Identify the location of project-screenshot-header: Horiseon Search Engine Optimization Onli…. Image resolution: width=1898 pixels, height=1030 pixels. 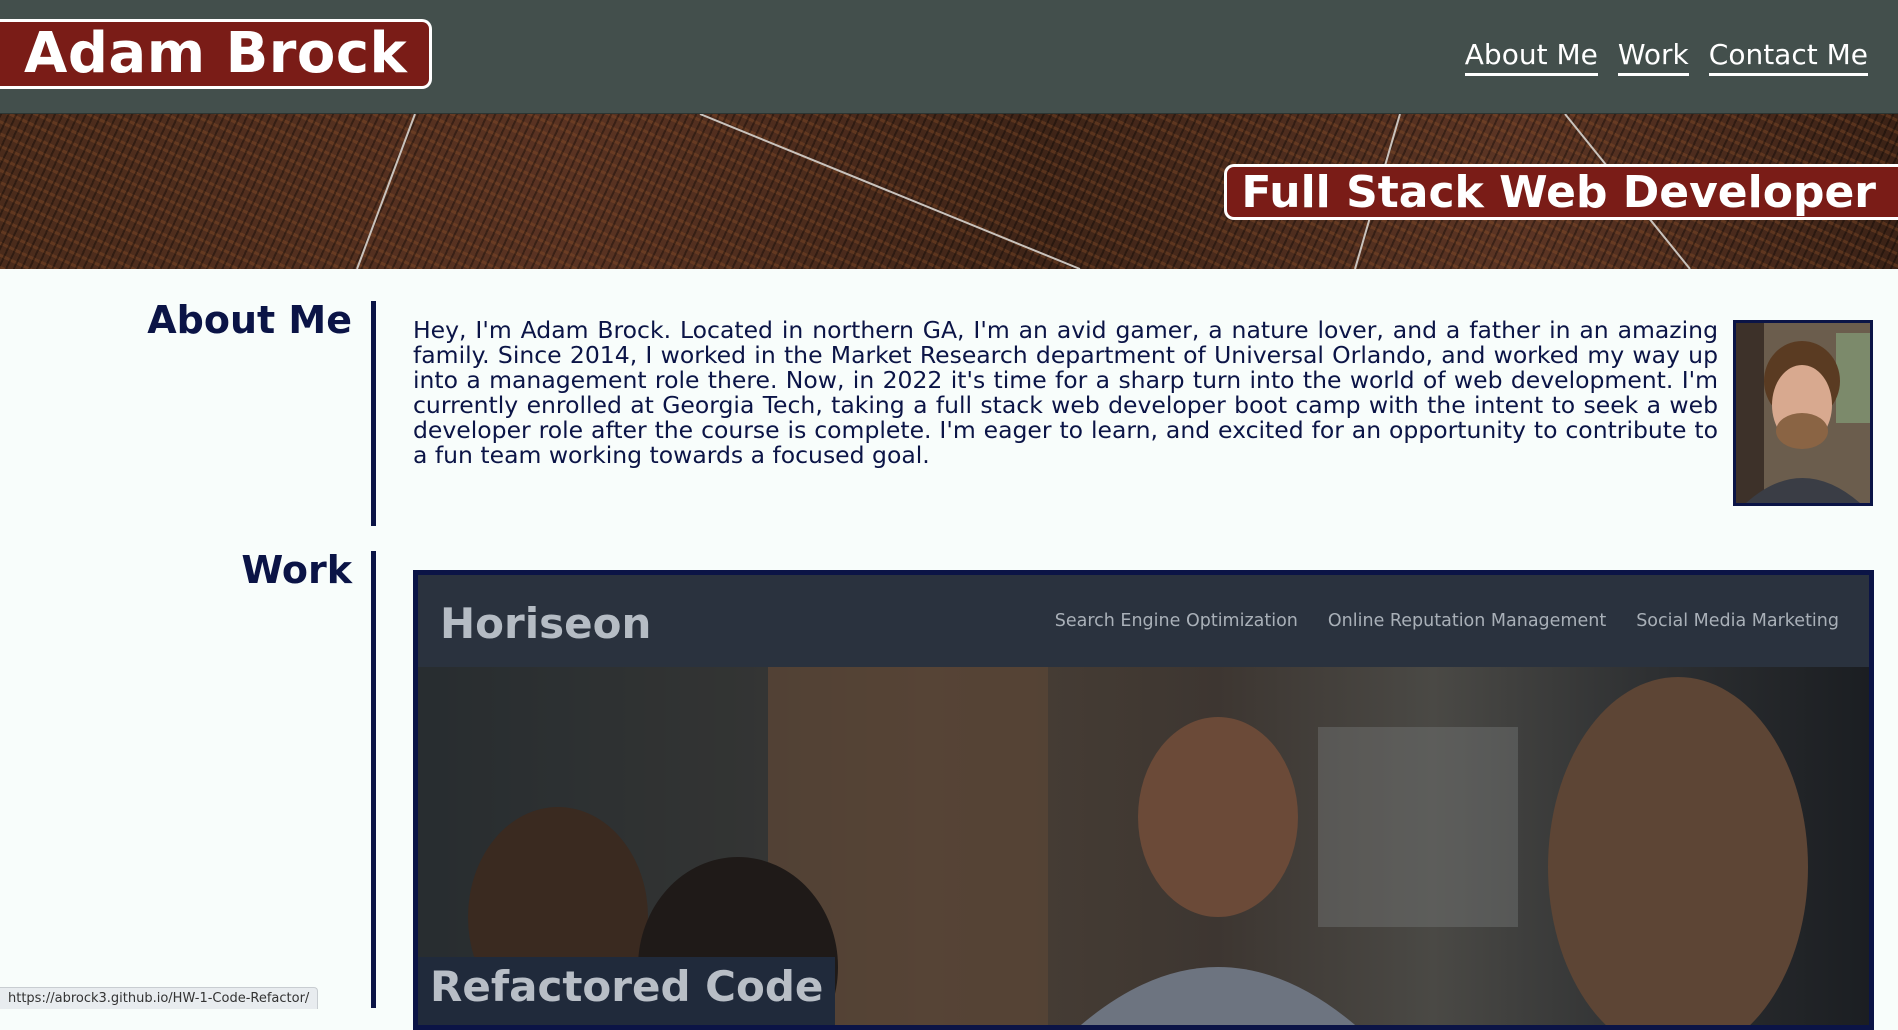
(1143, 621).